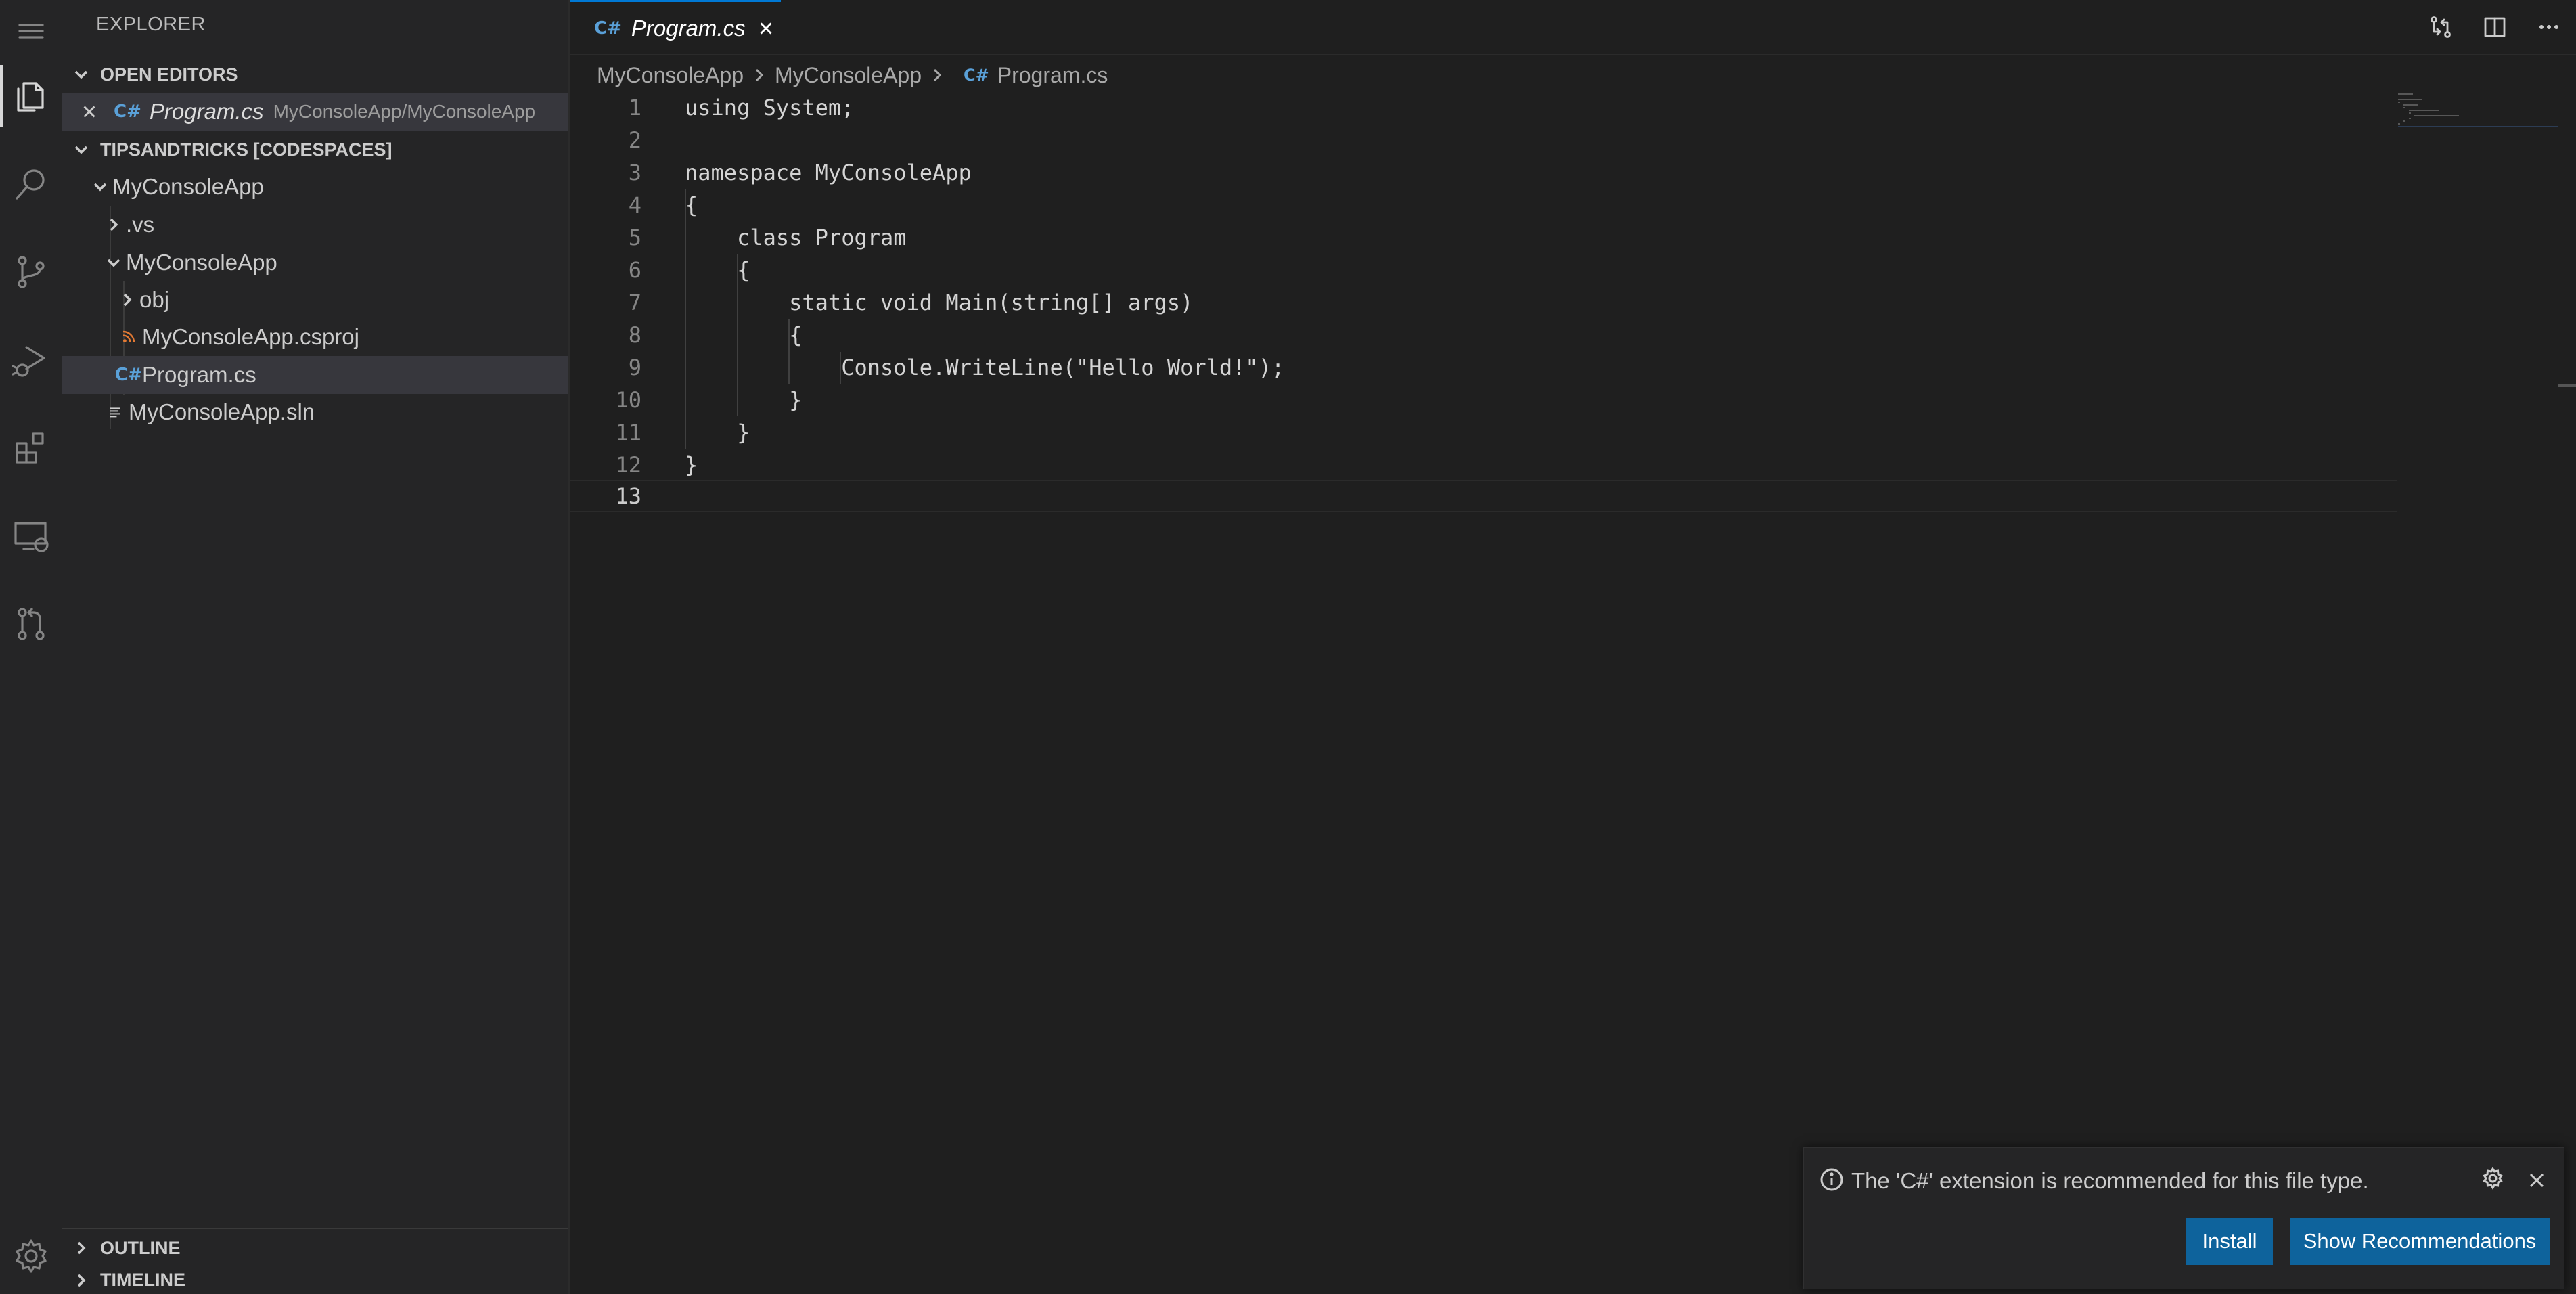  I want to click on close-icon, so click(2536, 1180).